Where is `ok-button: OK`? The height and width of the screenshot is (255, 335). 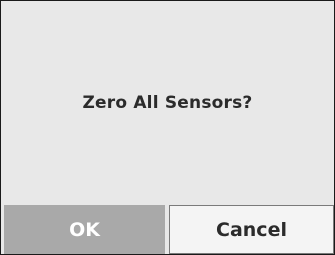 ok-button: OK is located at coordinates (84, 229).